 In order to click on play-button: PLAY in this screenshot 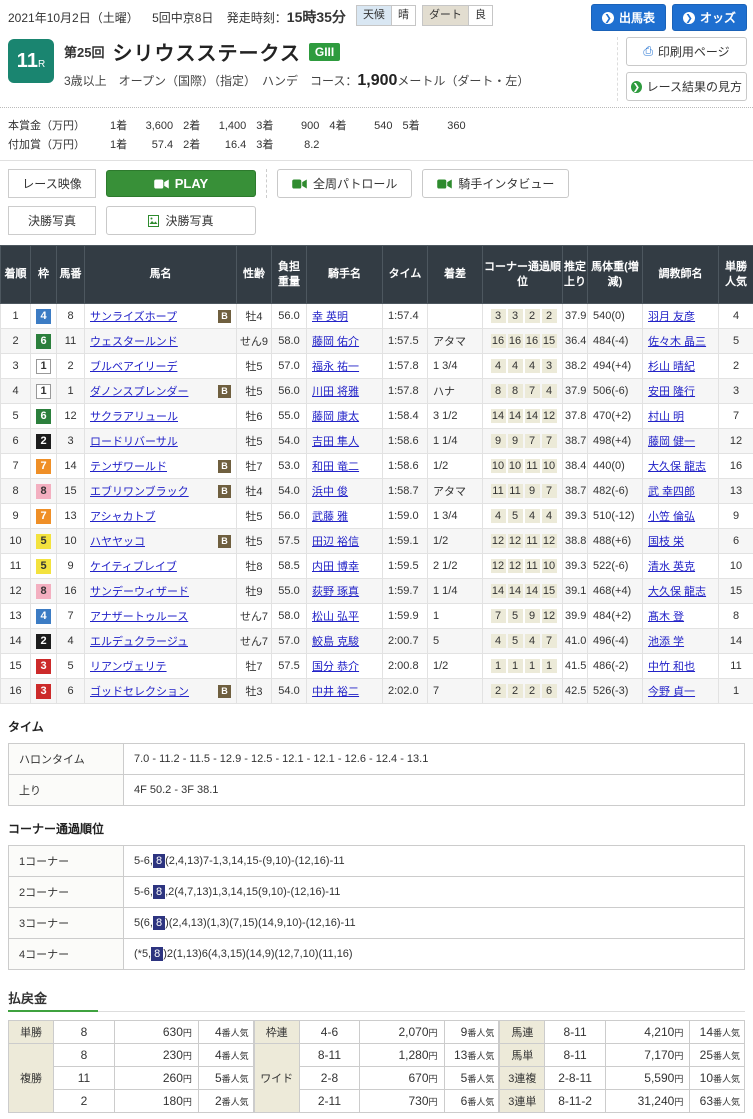, I will do `click(181, 183)`.